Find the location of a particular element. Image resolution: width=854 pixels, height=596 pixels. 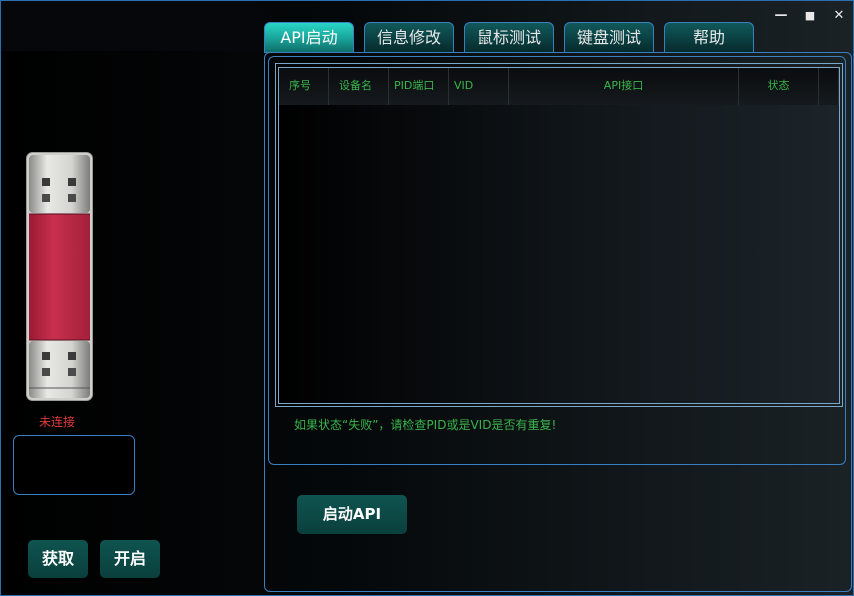

maximize-icon: ■ is located at coordinates (810, 16).